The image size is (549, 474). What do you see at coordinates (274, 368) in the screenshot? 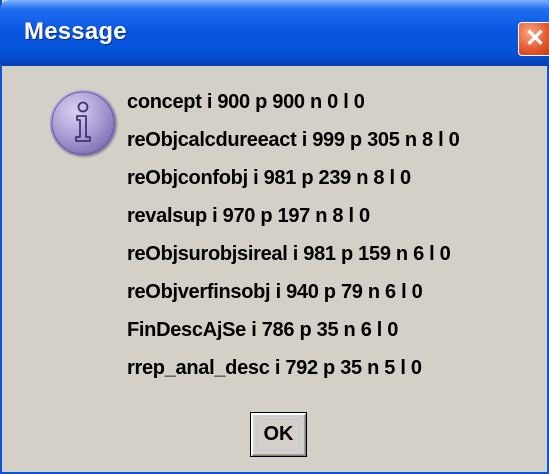
I see `message-line: rrep_anal_desc i 792 p 35 n 5 l 0` at bounding box center [274, 368].